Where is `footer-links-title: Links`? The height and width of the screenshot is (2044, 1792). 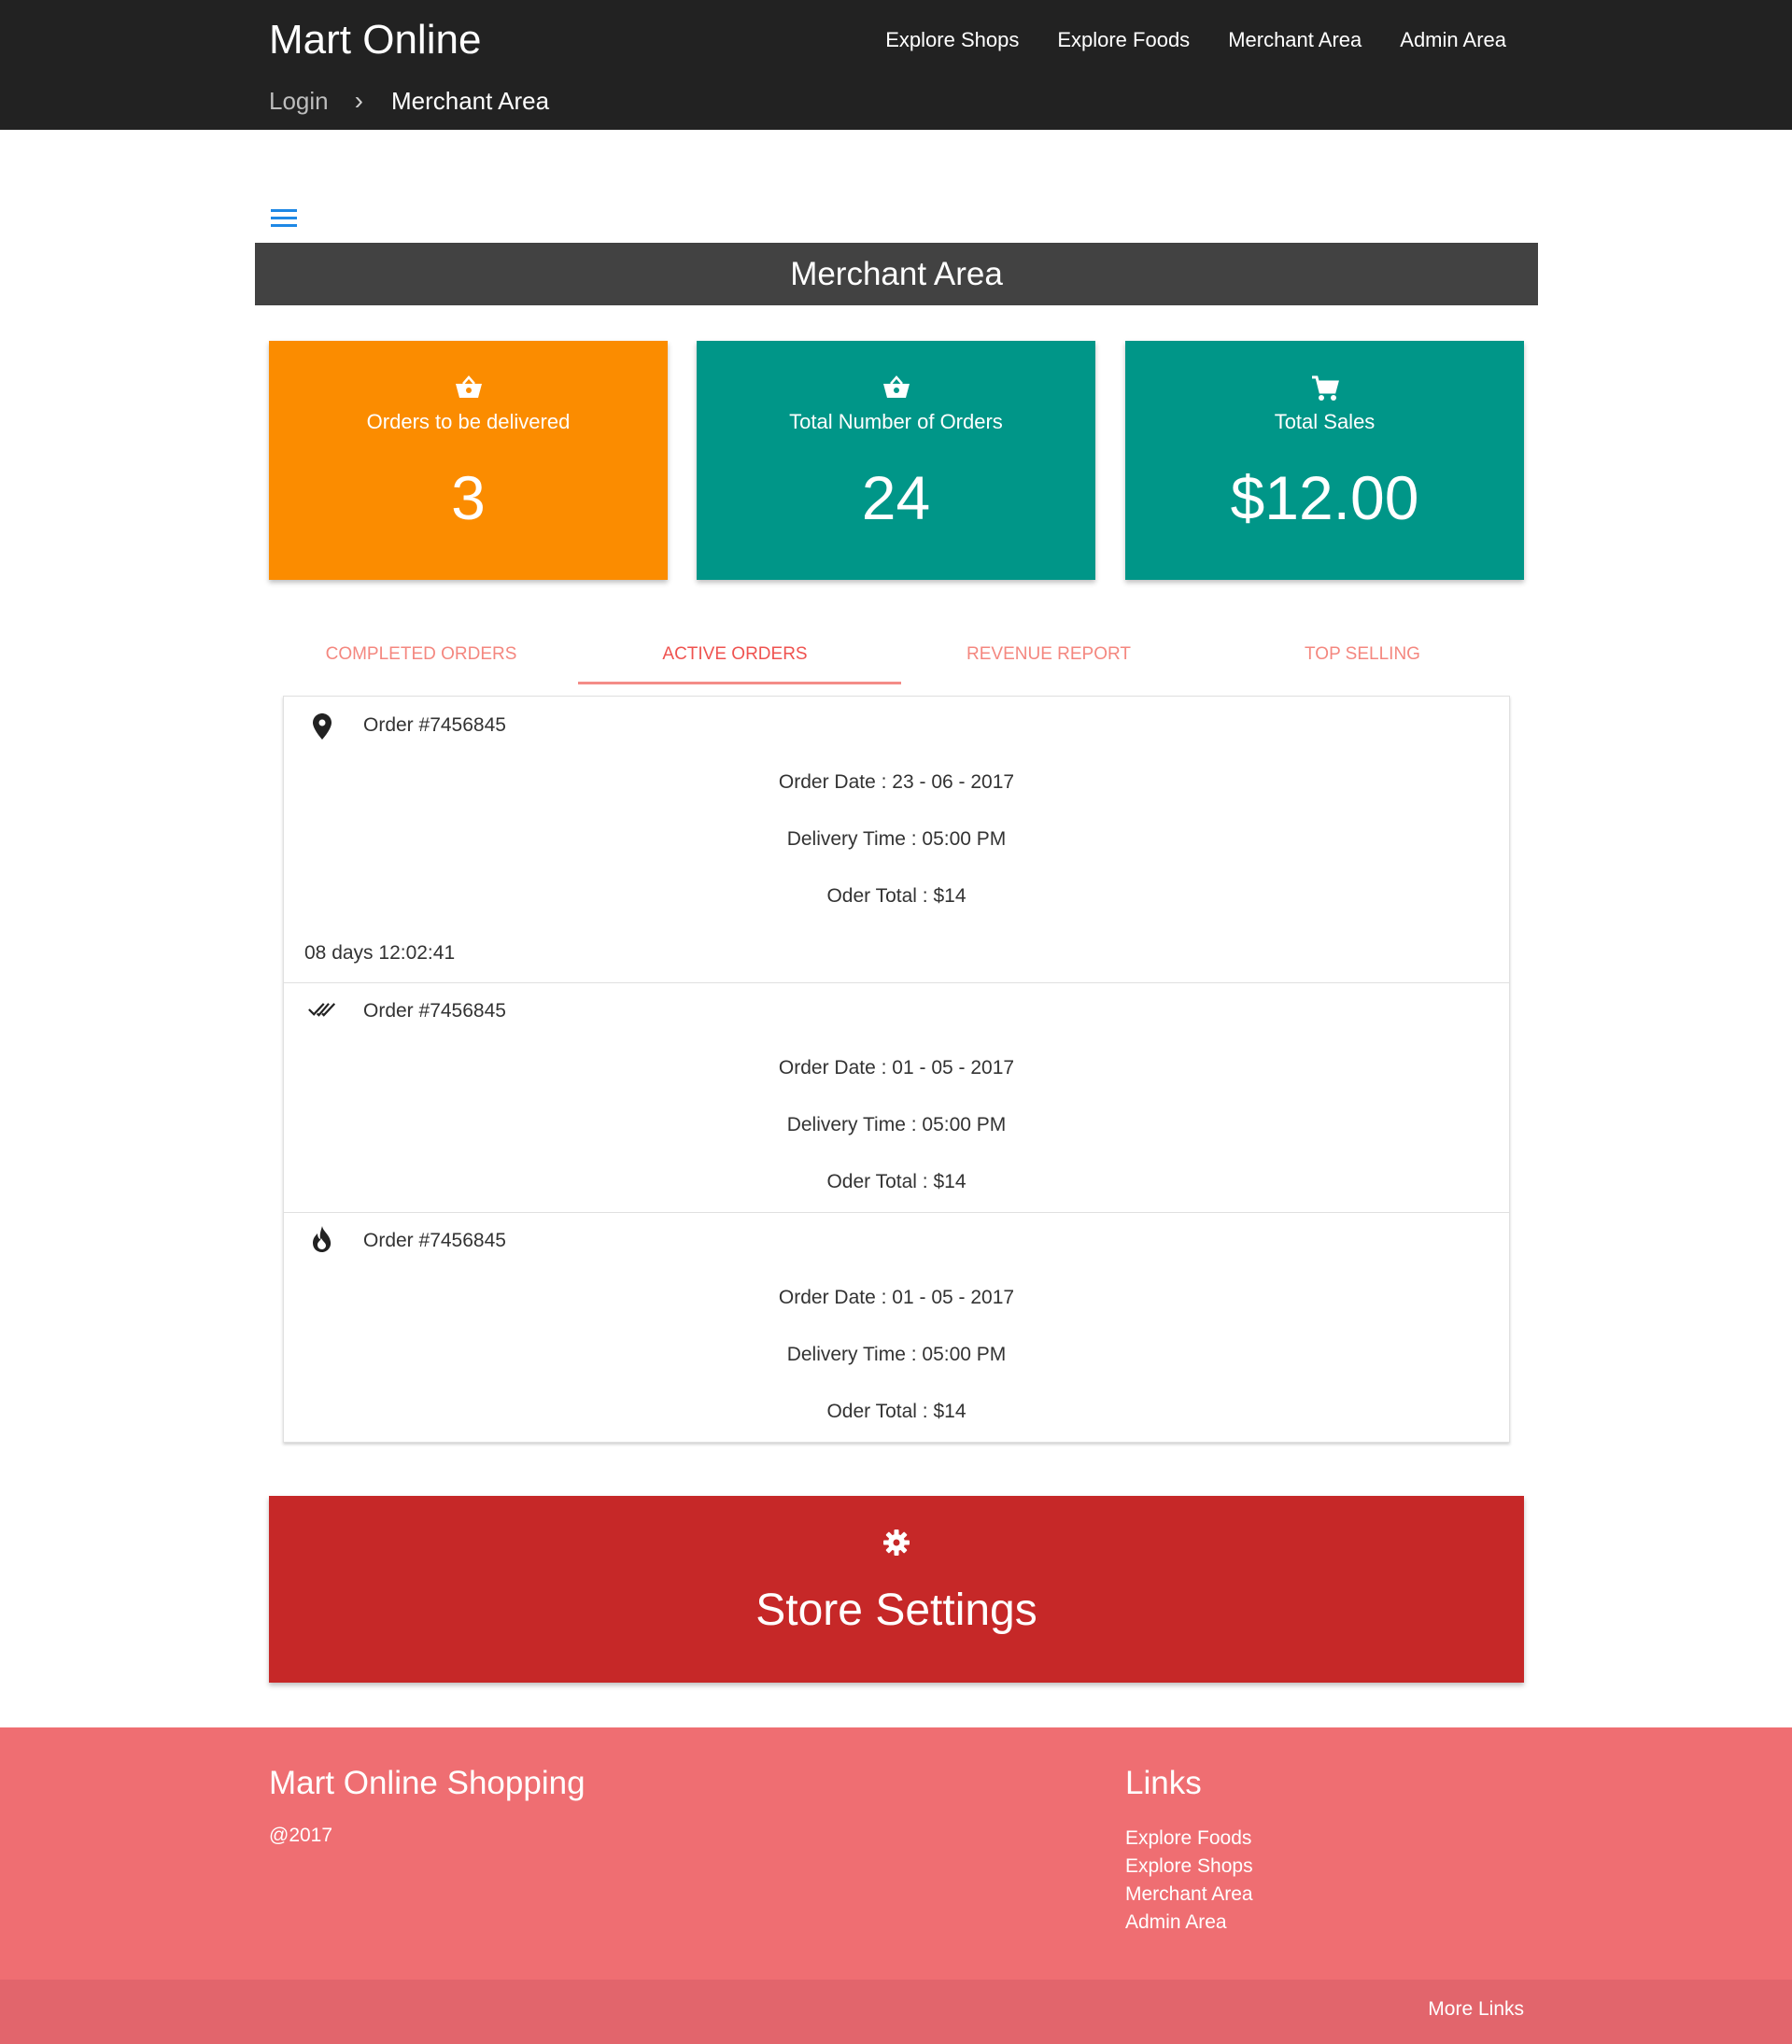 footer-links-title: Links is located at coordinates (1163, 1783).